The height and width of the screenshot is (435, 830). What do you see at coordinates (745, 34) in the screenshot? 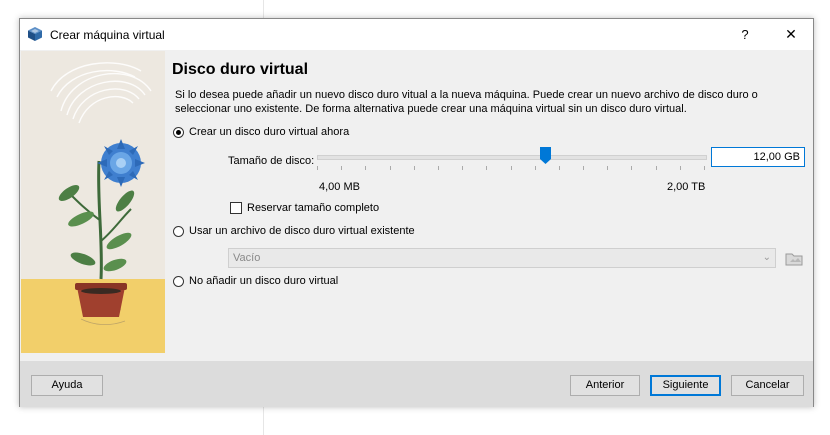
I see `help-title-button: ?` at bounding box center [745, 34].